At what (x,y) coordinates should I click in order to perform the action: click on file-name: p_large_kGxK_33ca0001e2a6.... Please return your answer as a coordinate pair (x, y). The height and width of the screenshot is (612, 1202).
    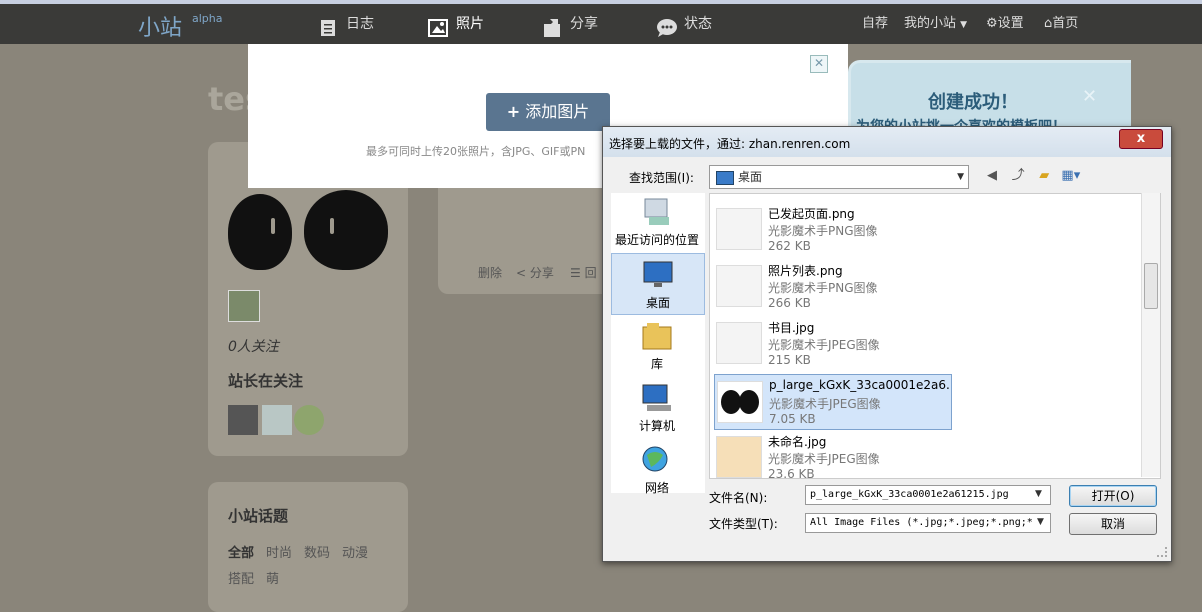
    Looking at the image, I should click on (859, 385).